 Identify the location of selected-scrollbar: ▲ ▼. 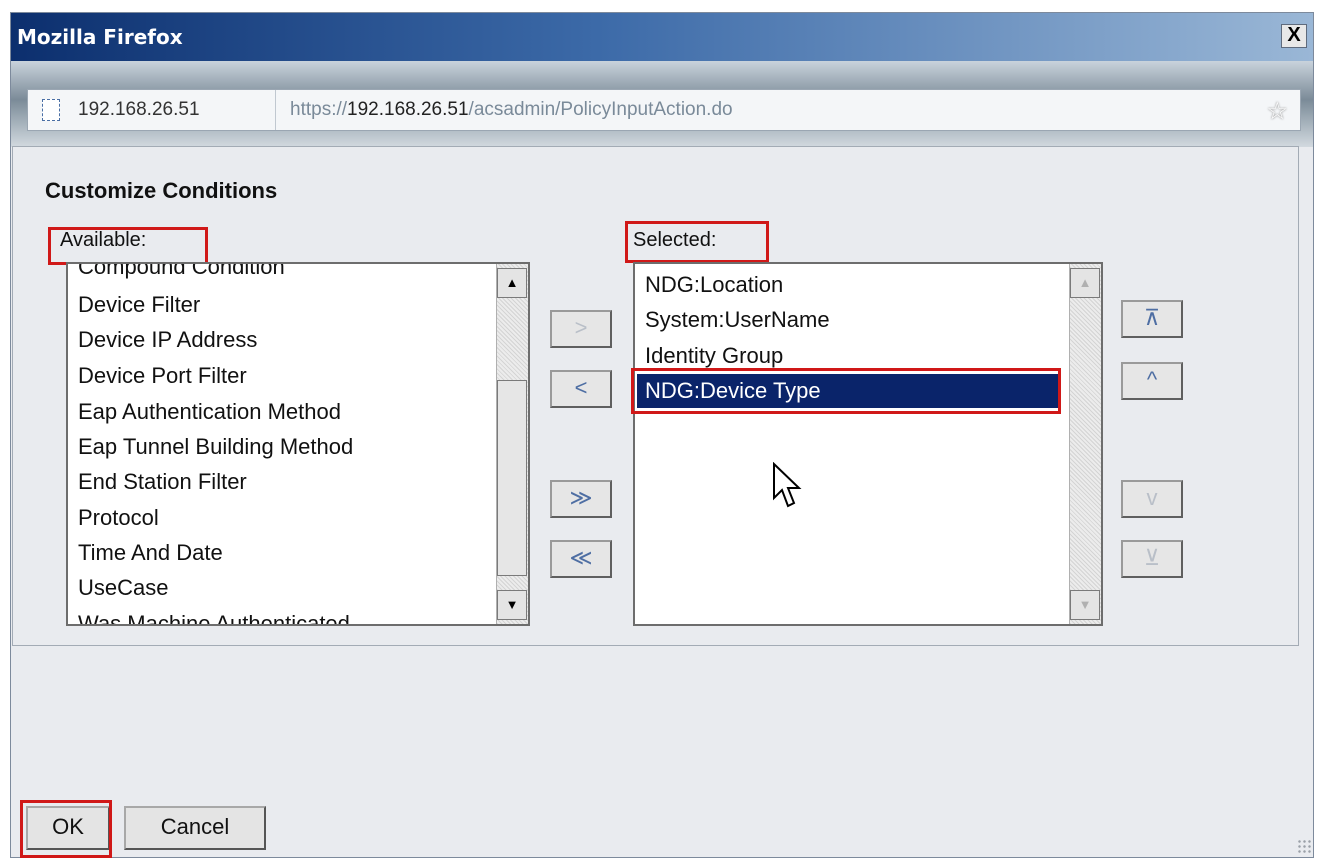
(1085, 444).